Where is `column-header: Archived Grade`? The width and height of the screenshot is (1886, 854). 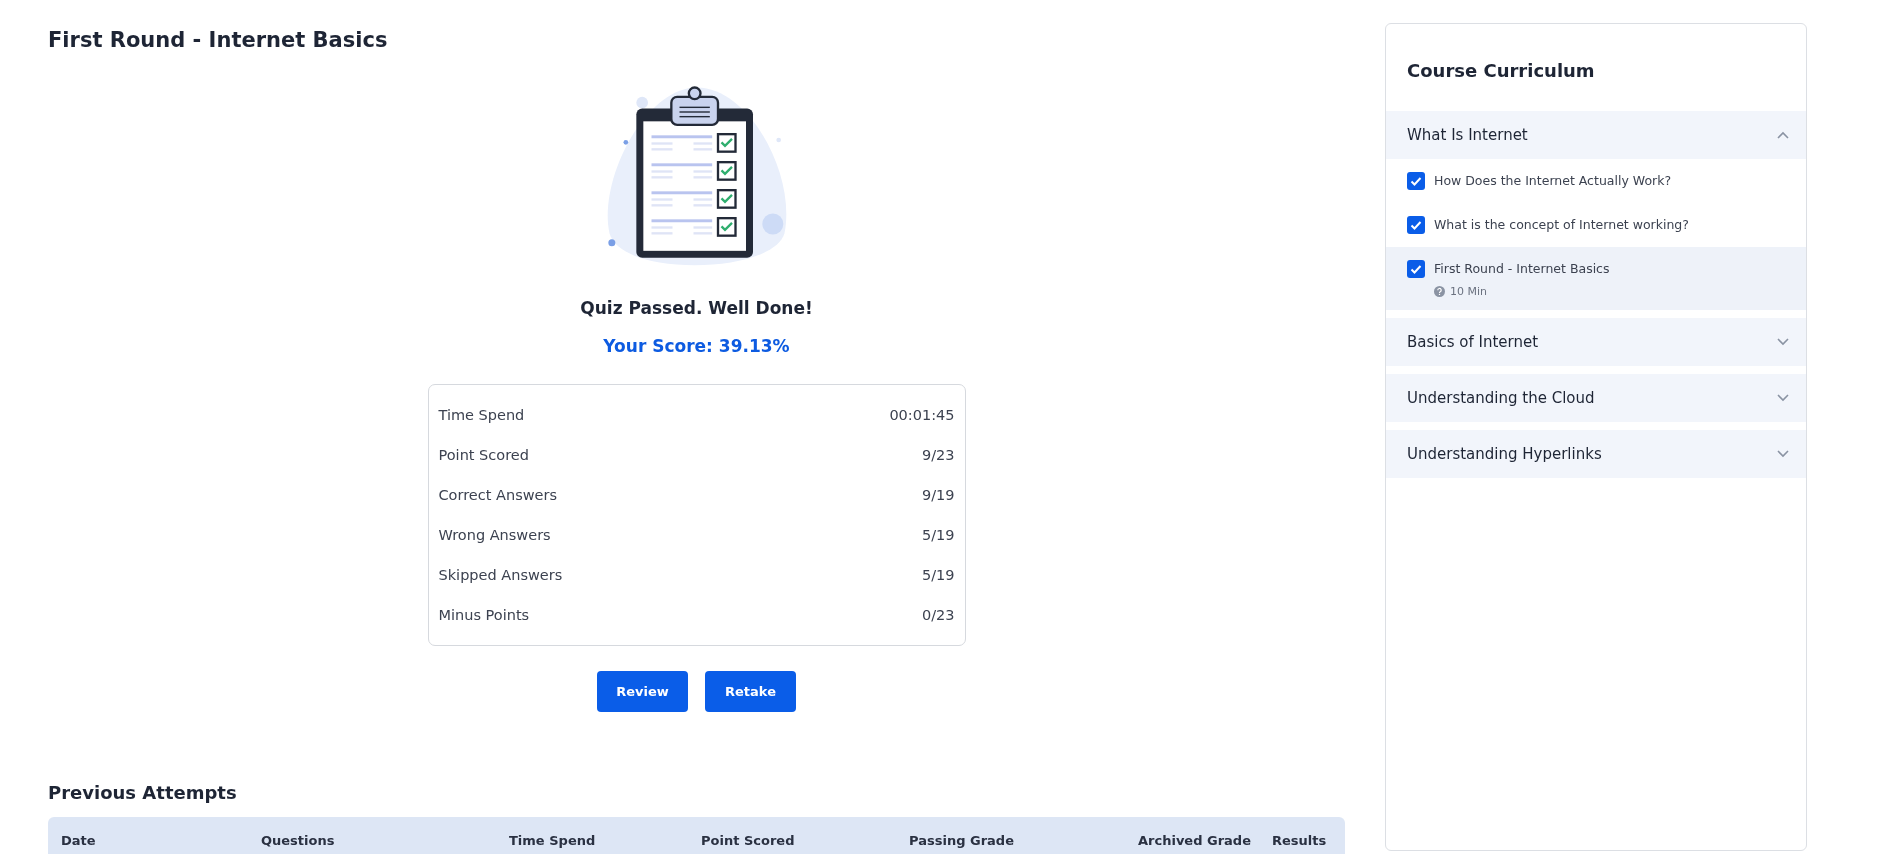 column-header: Archived Grade is located at coordinates (1195, 841).